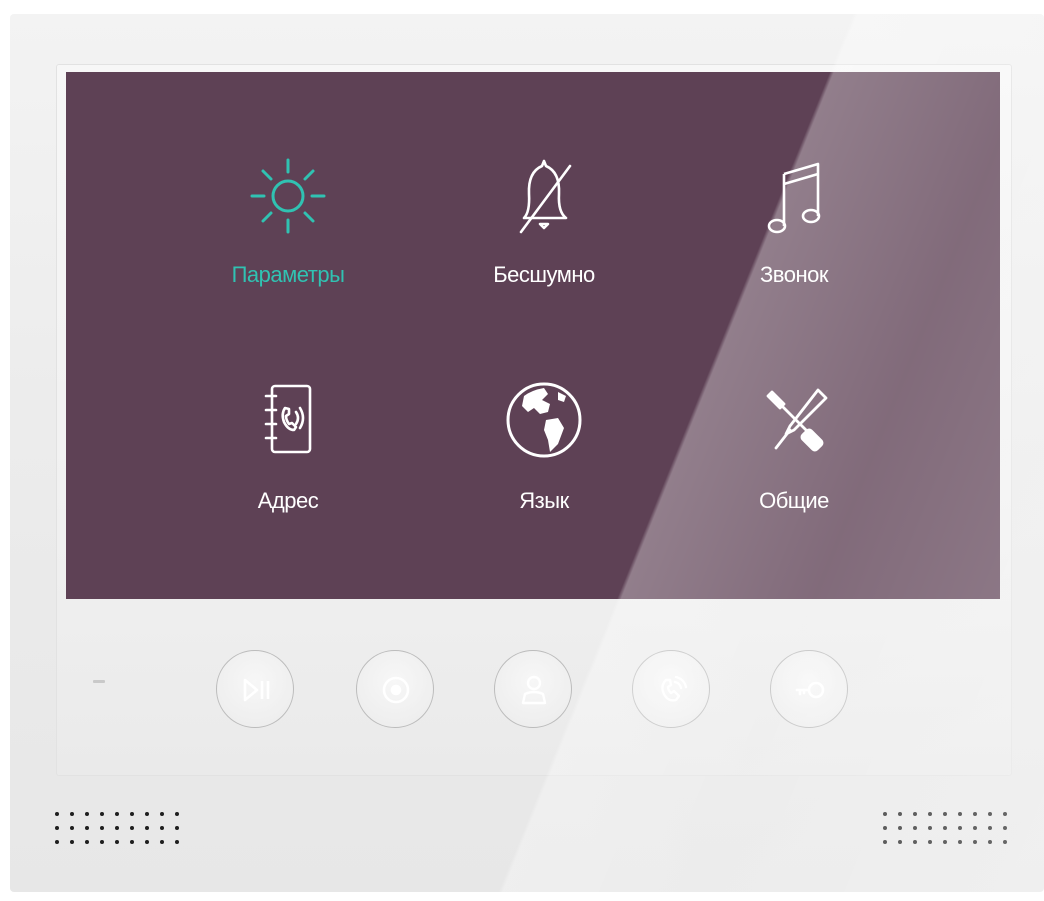  What do you see at coordinates (674, 688) in the screenshot?
I see `phone-icon` at bounding box center [674, 688].